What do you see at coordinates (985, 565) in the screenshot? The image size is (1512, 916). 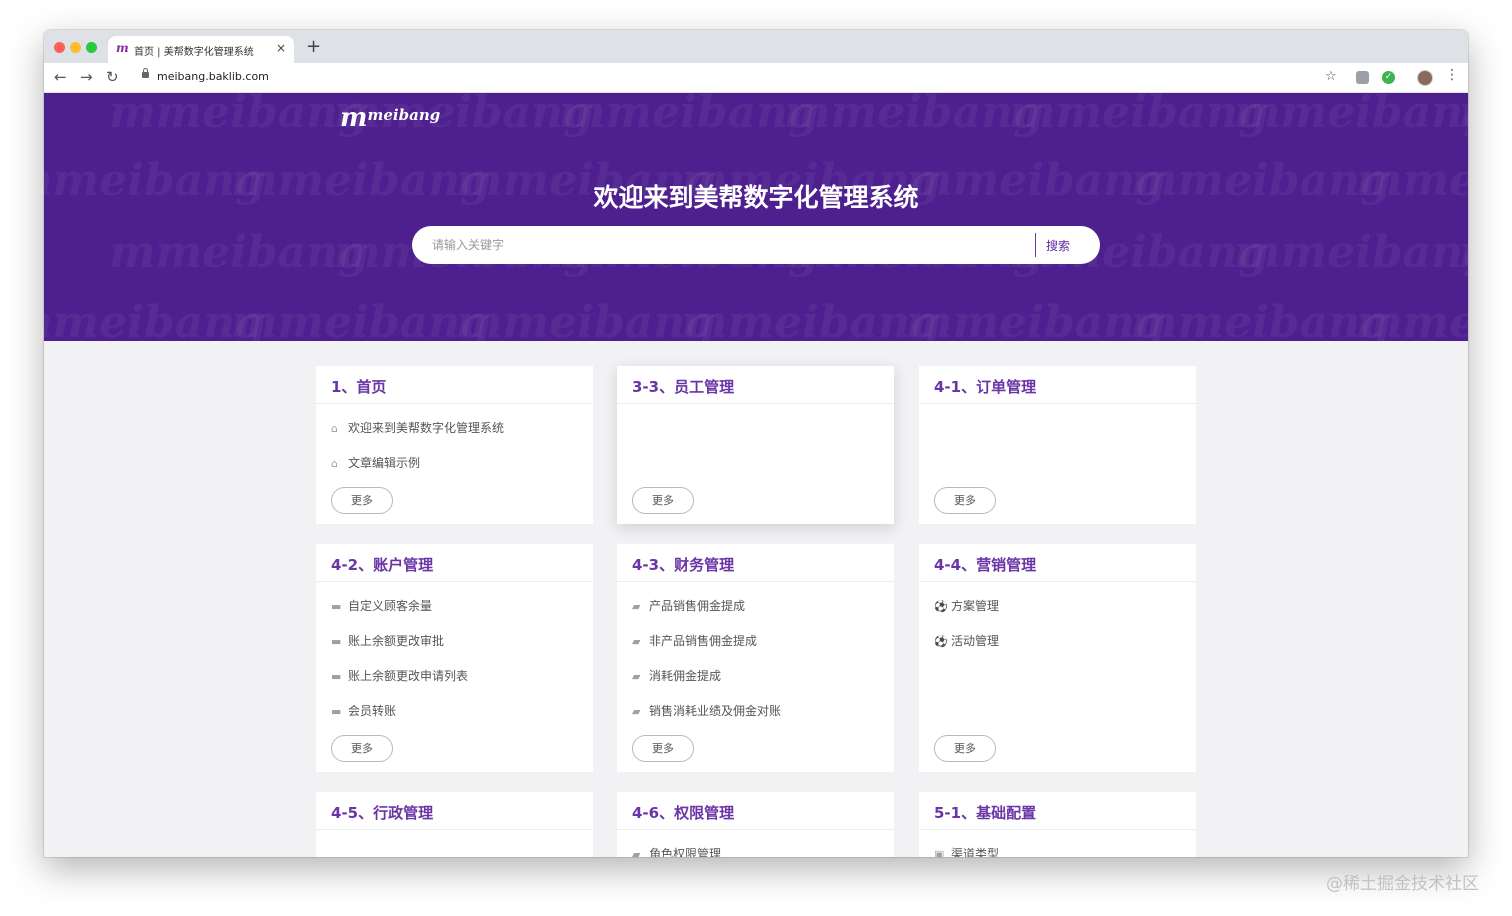 I see `card-title: 4-4、营销管理` at bounding box center [985, 565].